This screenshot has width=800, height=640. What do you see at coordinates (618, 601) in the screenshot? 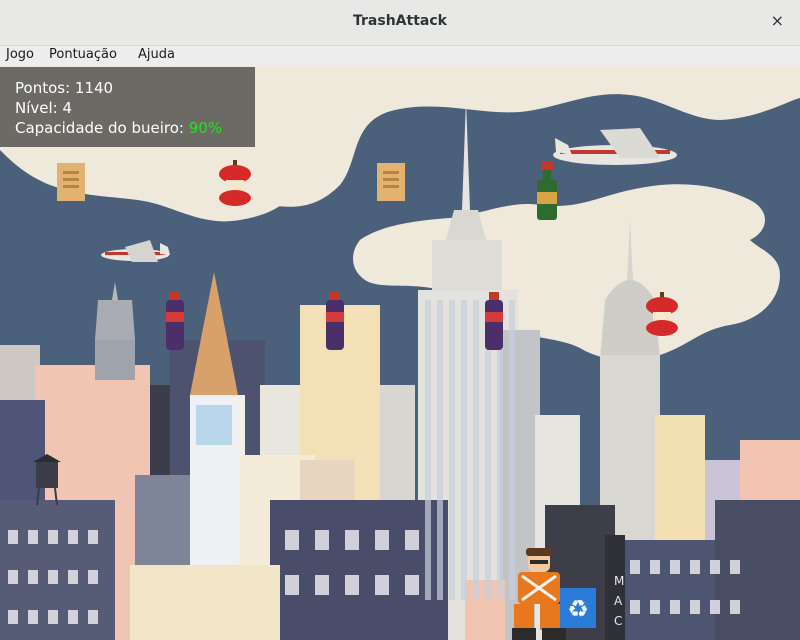
I see `svg-text: A` at bounding box center [618, 601].